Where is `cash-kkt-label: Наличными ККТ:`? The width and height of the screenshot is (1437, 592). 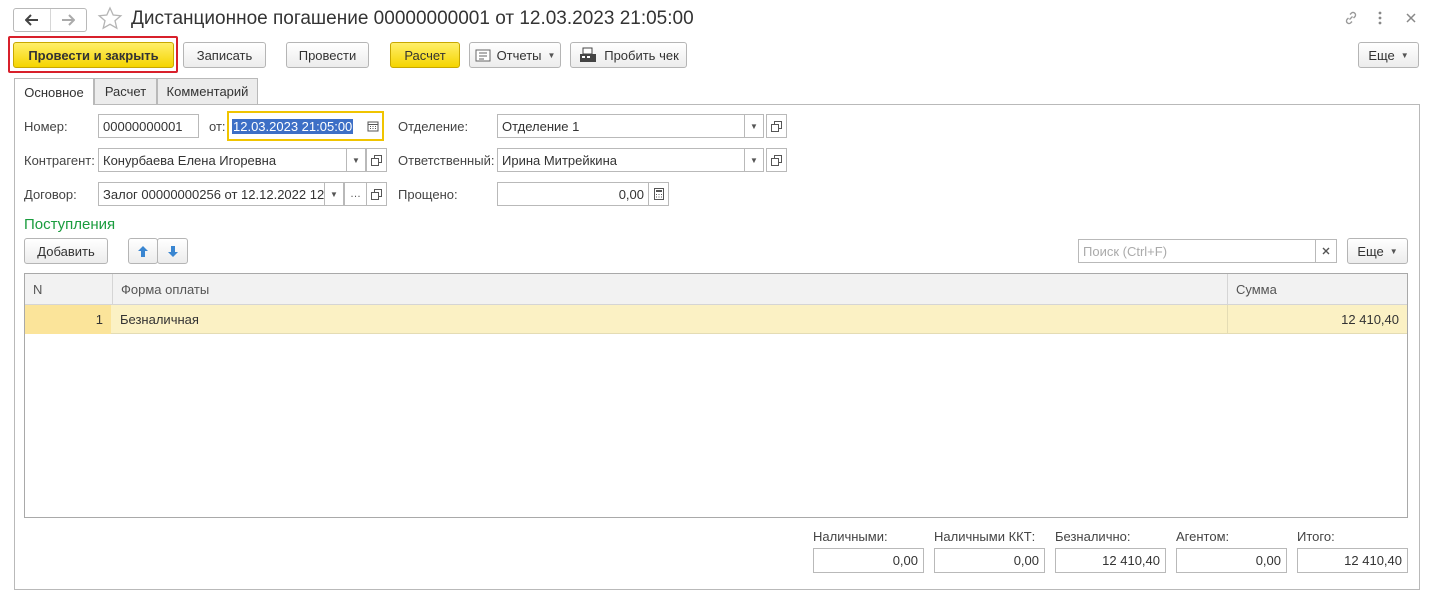
cash-kkt-label: Наличными ККТ: is located at coordinates (985, 536).